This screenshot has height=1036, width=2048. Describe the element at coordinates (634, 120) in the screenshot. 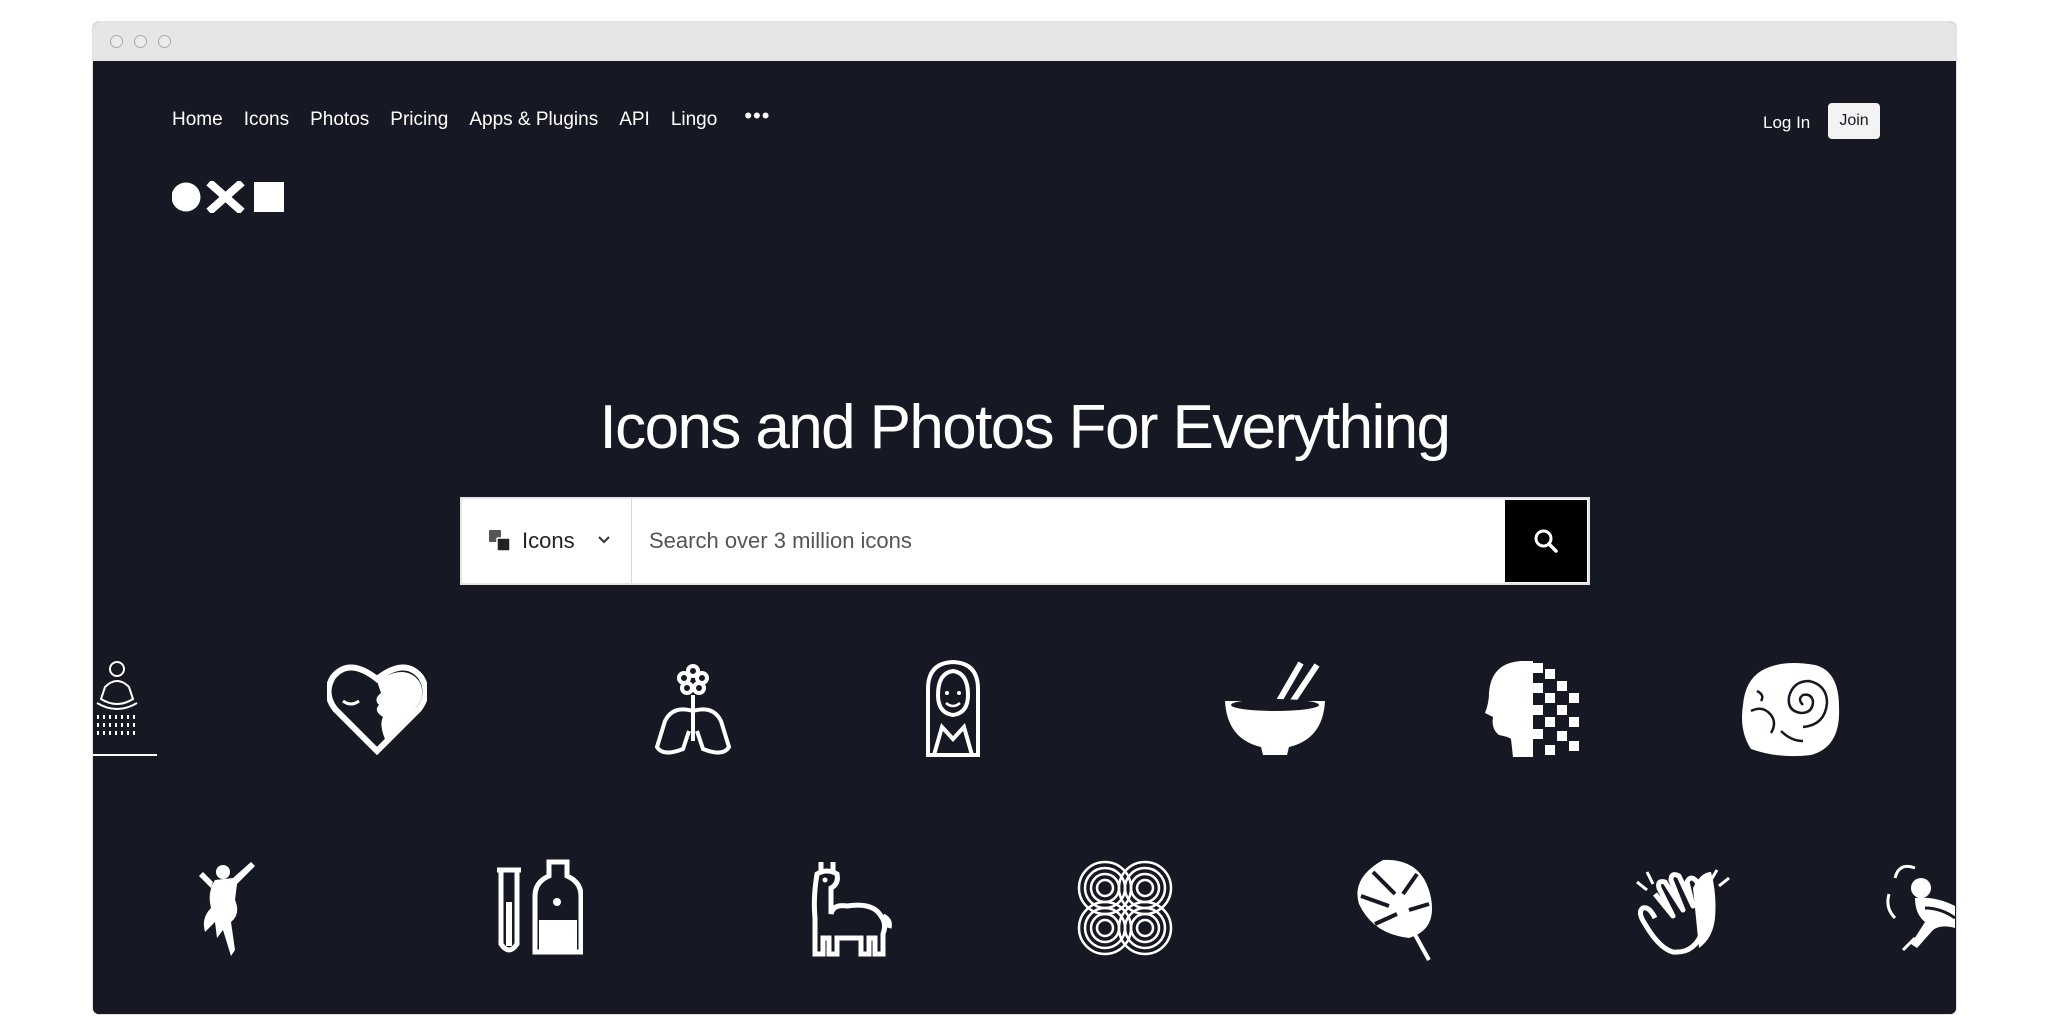

I see `nav-api: API` at that location.